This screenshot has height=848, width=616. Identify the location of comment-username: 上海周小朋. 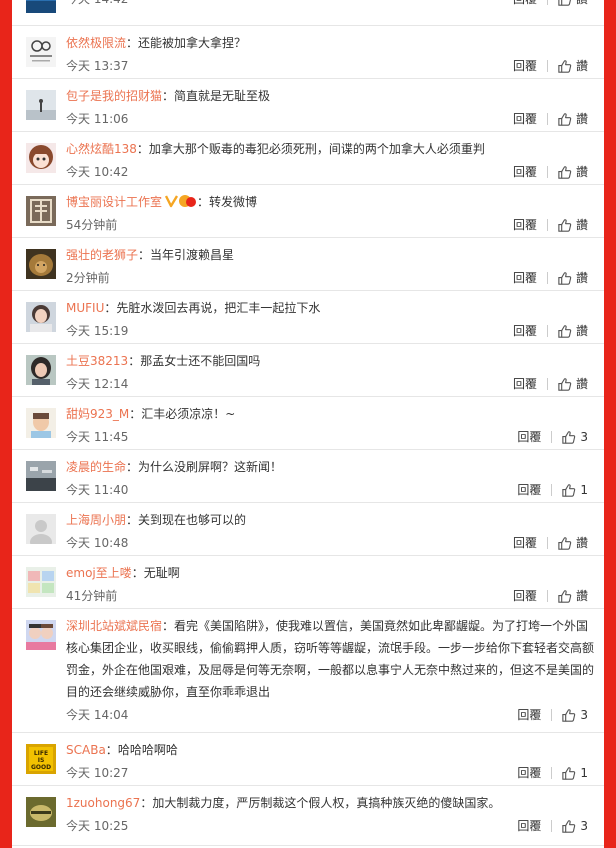
(96, 520).